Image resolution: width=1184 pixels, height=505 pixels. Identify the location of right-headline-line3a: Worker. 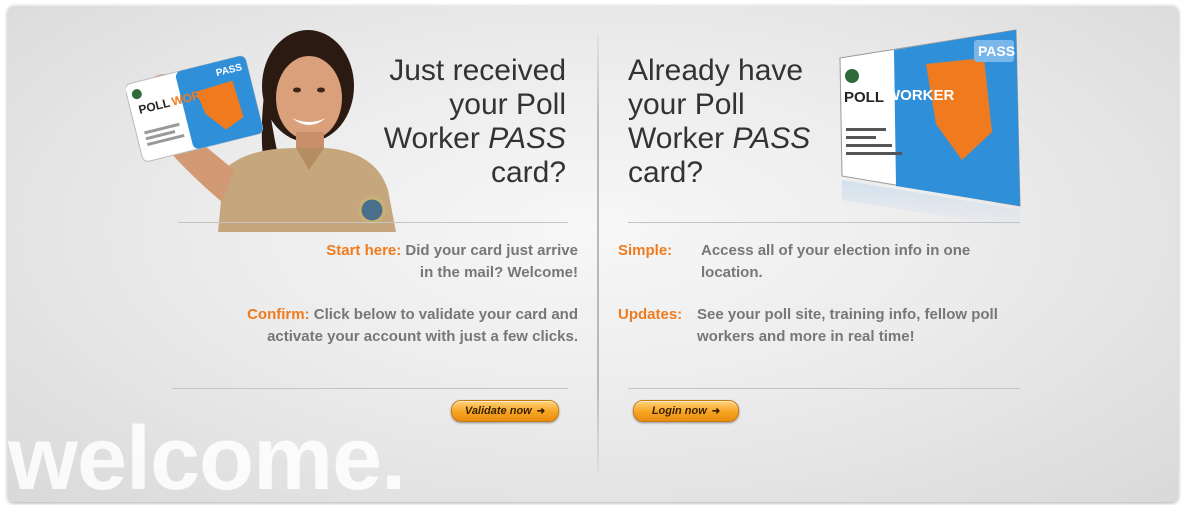
(680, 138).